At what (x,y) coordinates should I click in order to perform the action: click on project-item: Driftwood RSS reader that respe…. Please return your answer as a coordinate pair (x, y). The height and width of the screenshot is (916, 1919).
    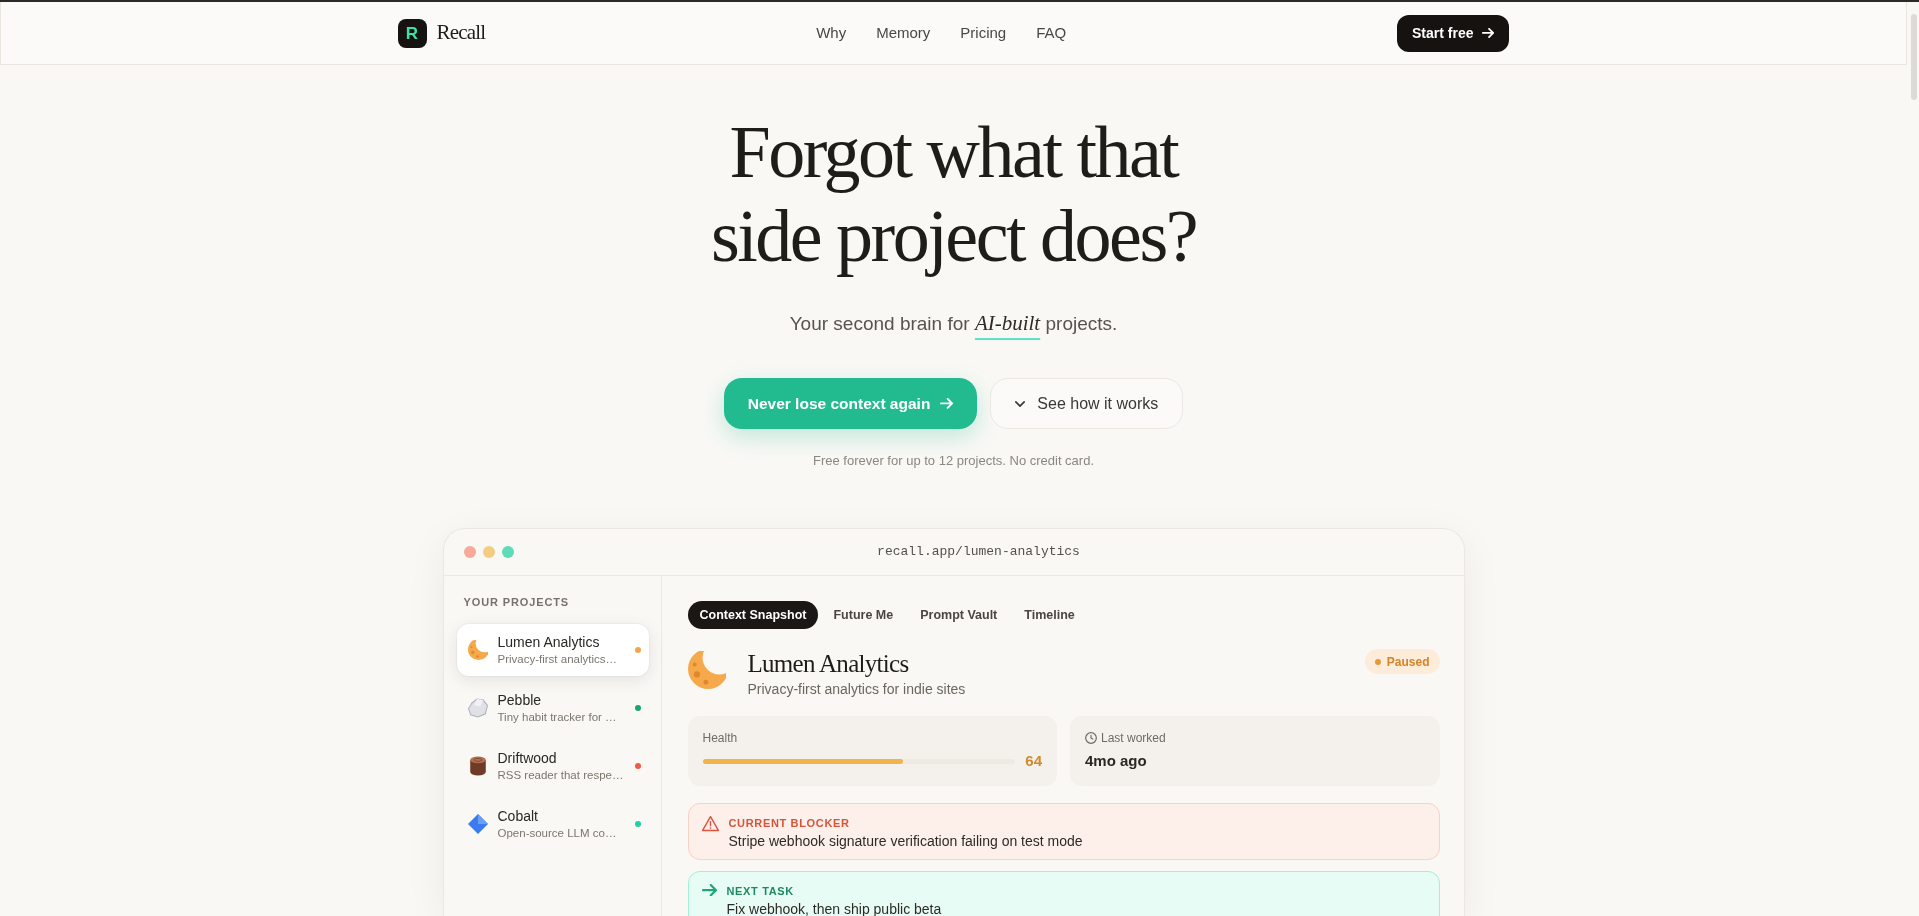
    Looking at the image, I should click on (552, 766).